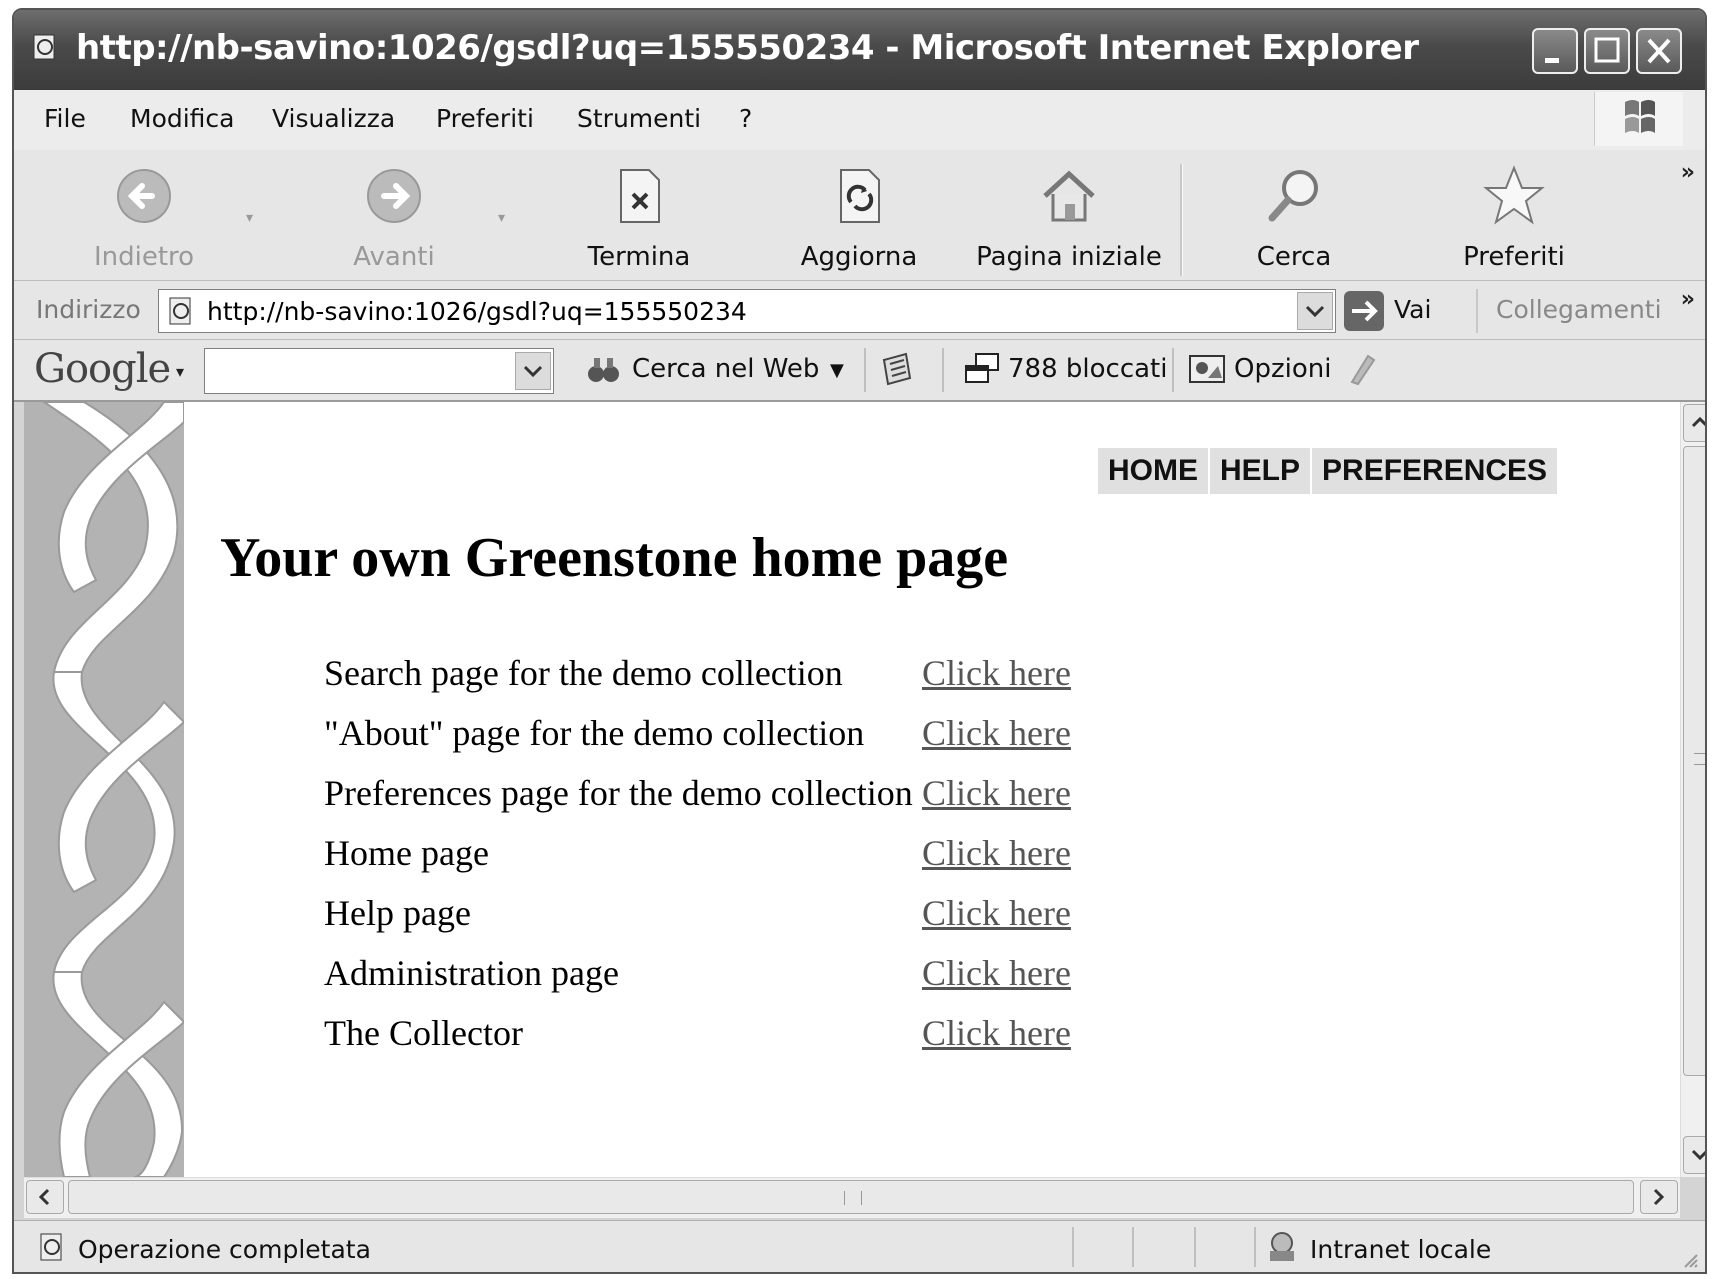 The image size is (1713, 1279). Describe the element at coordinates (982, 368) in the screenshot. I see `popup-blocker-icon` at that location.